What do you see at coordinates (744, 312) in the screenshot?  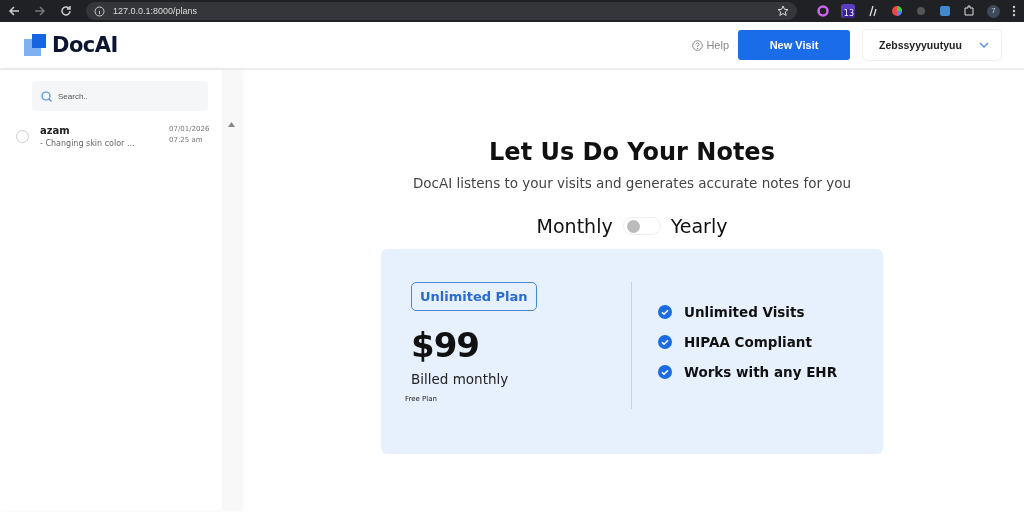 I see `feature-text: Unlimited Visits` at bounding box center [744, 312].